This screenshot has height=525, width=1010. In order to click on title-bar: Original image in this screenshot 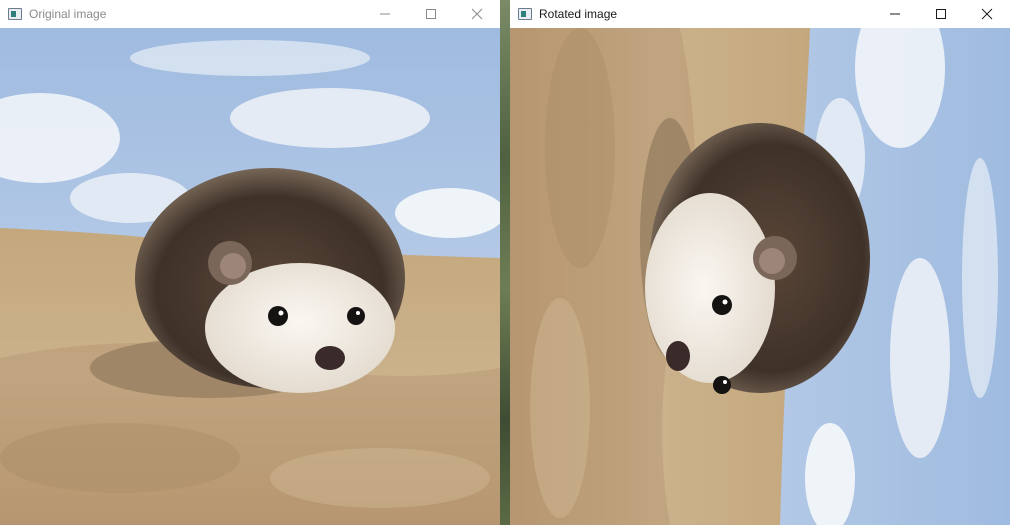, I will do `click(250, 14)`.